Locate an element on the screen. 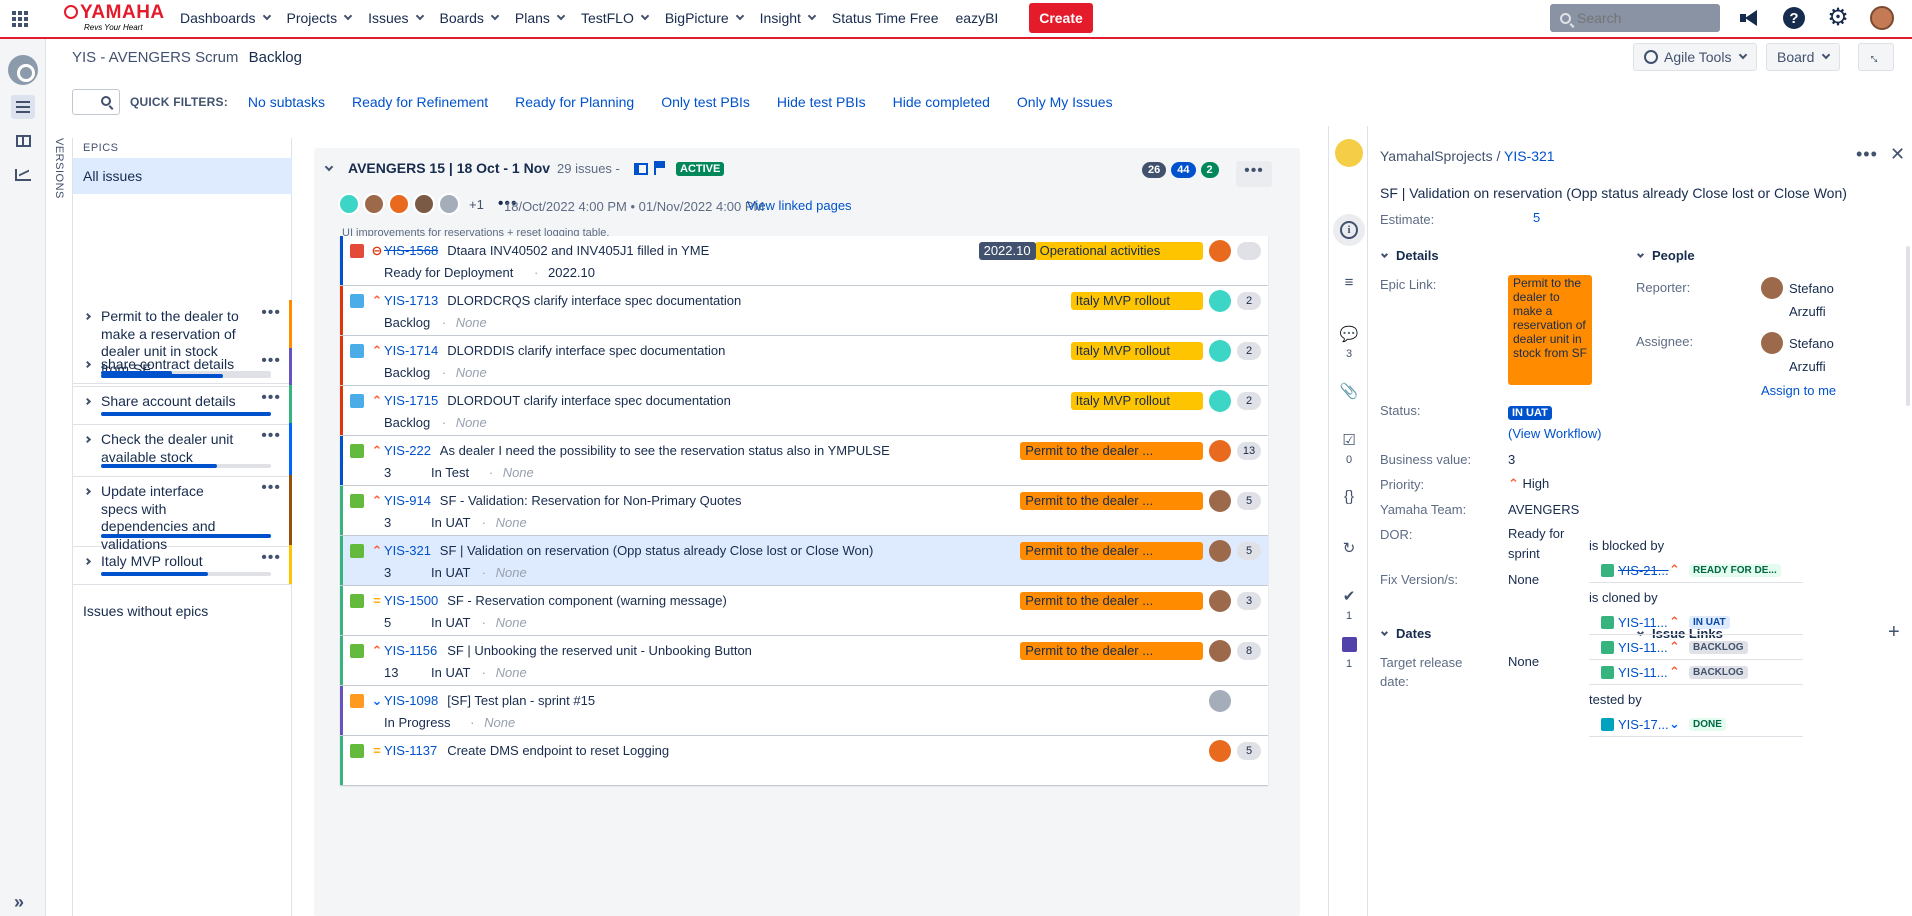 This screenshot has width=1912, height=916. dates-section-toggle: Dates is located at coordinates (1405, 633).